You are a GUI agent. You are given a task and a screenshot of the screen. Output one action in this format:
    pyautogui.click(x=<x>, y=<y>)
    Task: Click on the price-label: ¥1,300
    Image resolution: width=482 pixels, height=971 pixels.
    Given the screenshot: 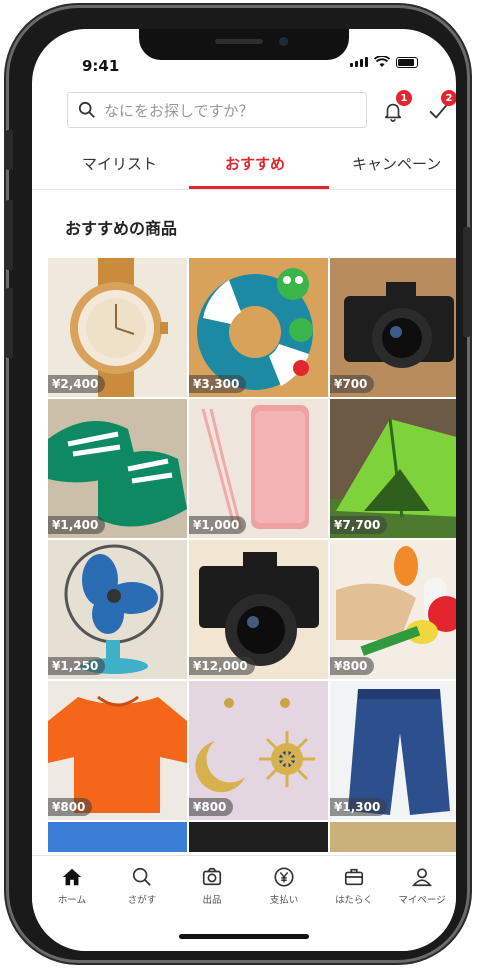 What is the action you would take?
    pyautogui.click(x=359, y=807)
    